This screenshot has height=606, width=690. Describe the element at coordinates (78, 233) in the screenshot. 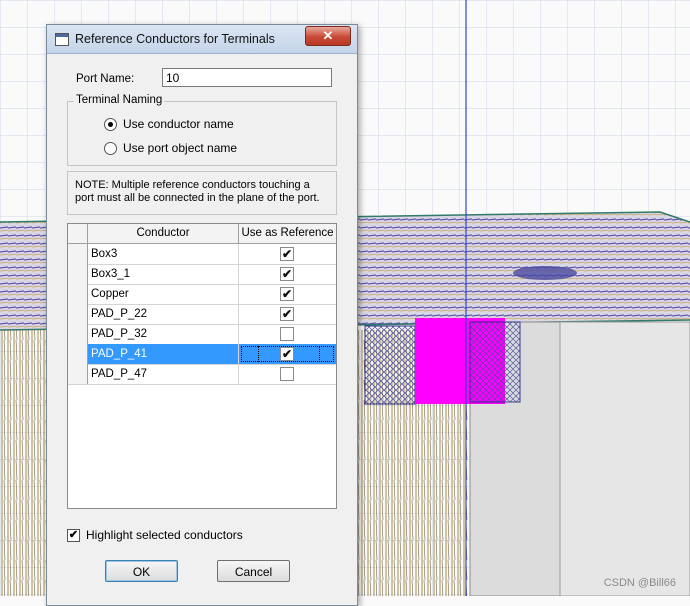

I see `header-corner` at that location.